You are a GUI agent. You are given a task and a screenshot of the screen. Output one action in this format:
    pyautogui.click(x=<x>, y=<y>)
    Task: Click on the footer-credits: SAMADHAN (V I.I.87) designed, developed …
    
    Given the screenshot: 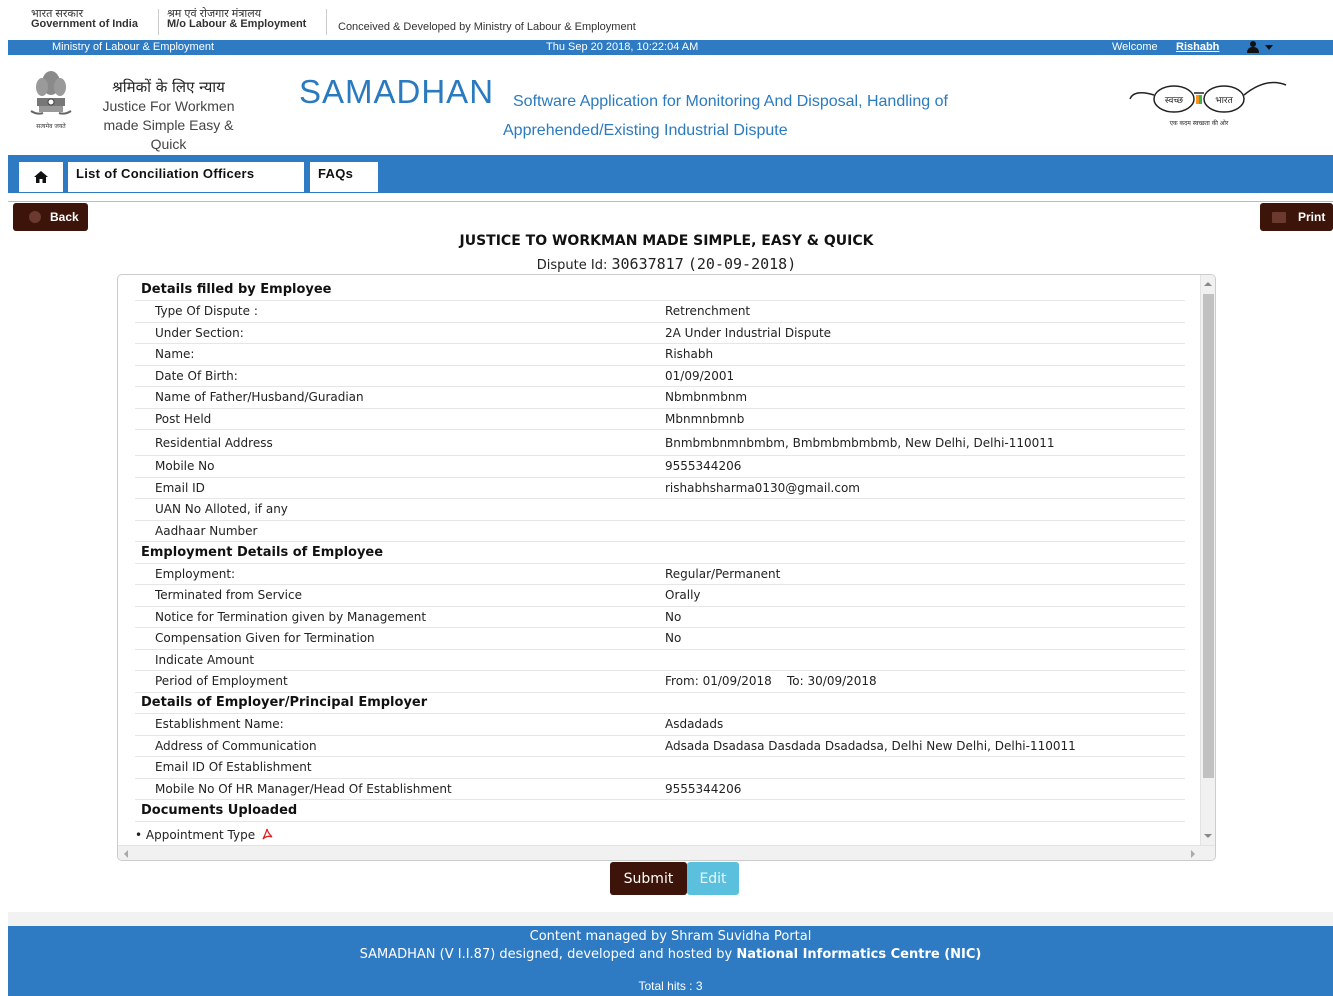 What is the action you would take?
    pyautogui.click(x=670, y=954)
    